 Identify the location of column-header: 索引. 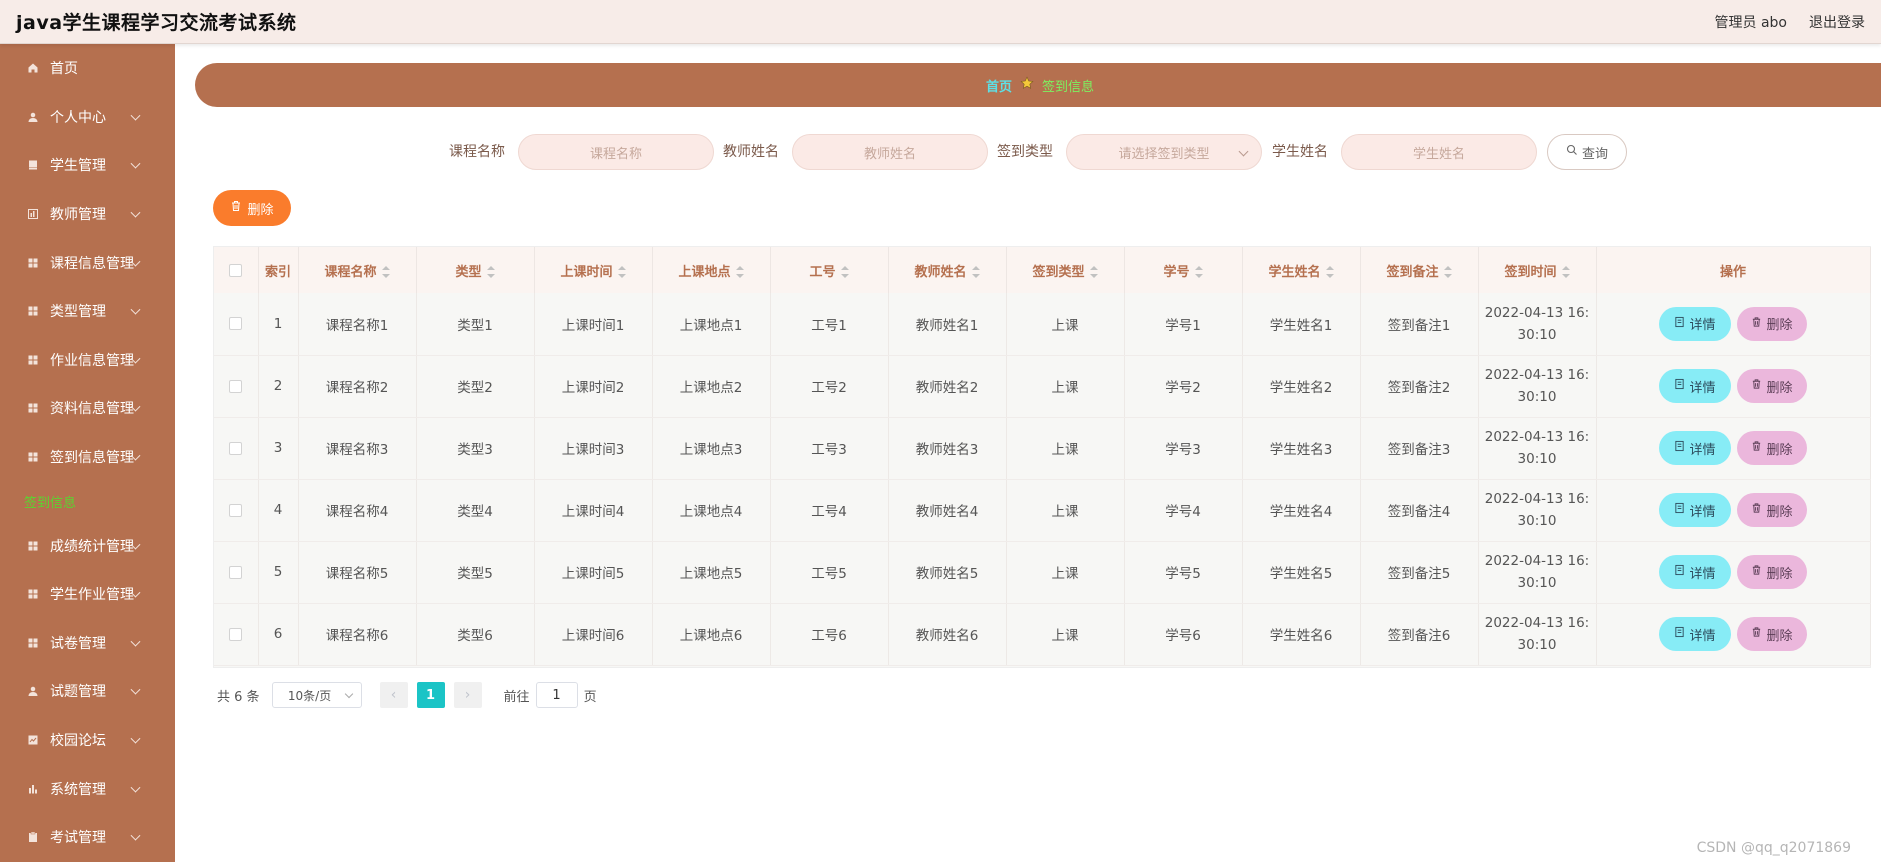
(278, 270).